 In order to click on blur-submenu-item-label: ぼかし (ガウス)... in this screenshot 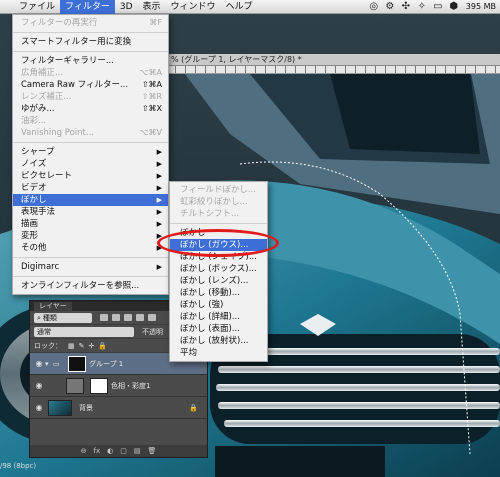, I will do `click(214, 245)`.